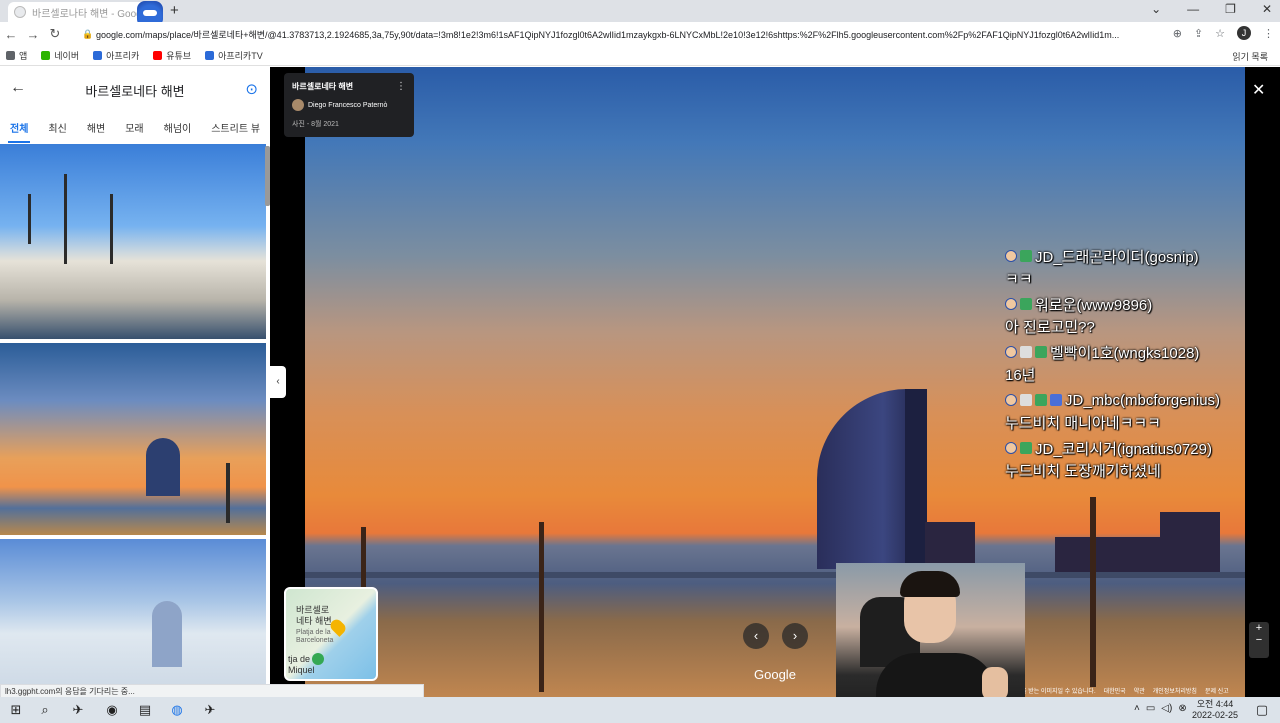  What do you see at coordinates (98, 55) in the screenshot?
I see `afreeca-icon` at bounding box center [98, 55].